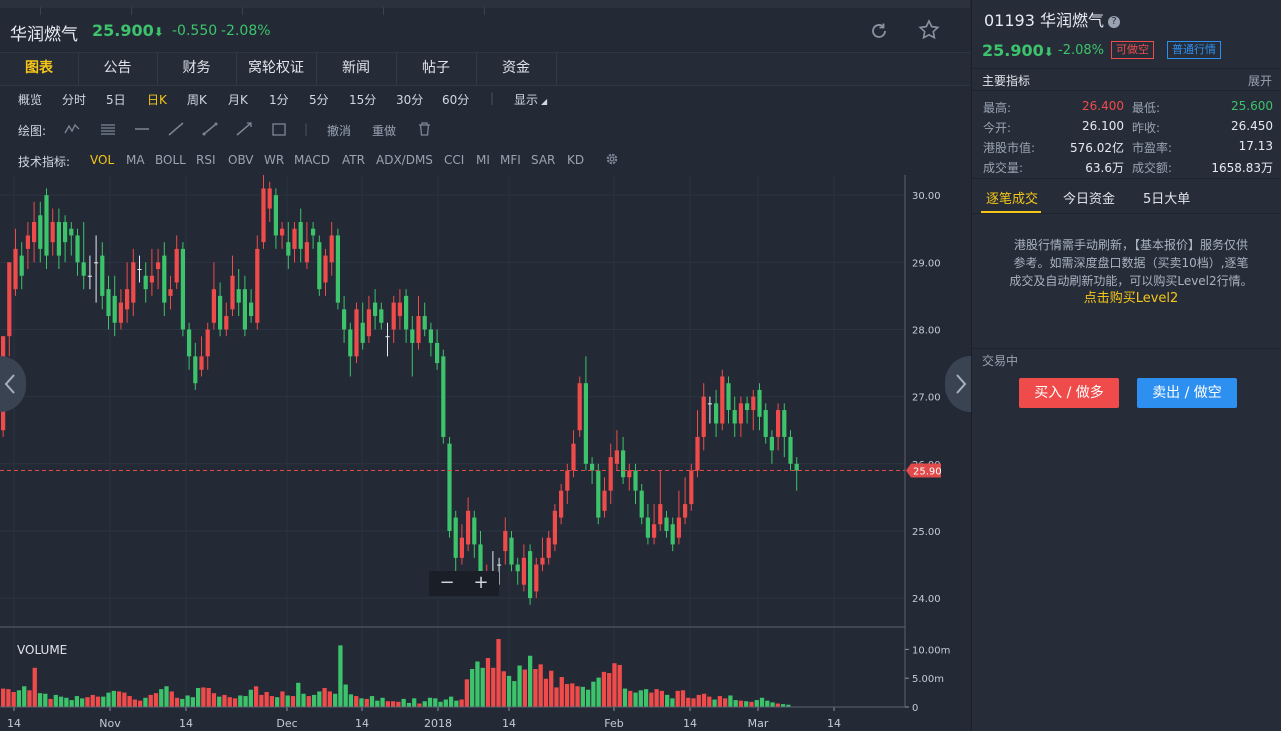 The width and height of the screenshot is (1281, 731). I want to click on tab-posts: 帖子, so click(436, 69).